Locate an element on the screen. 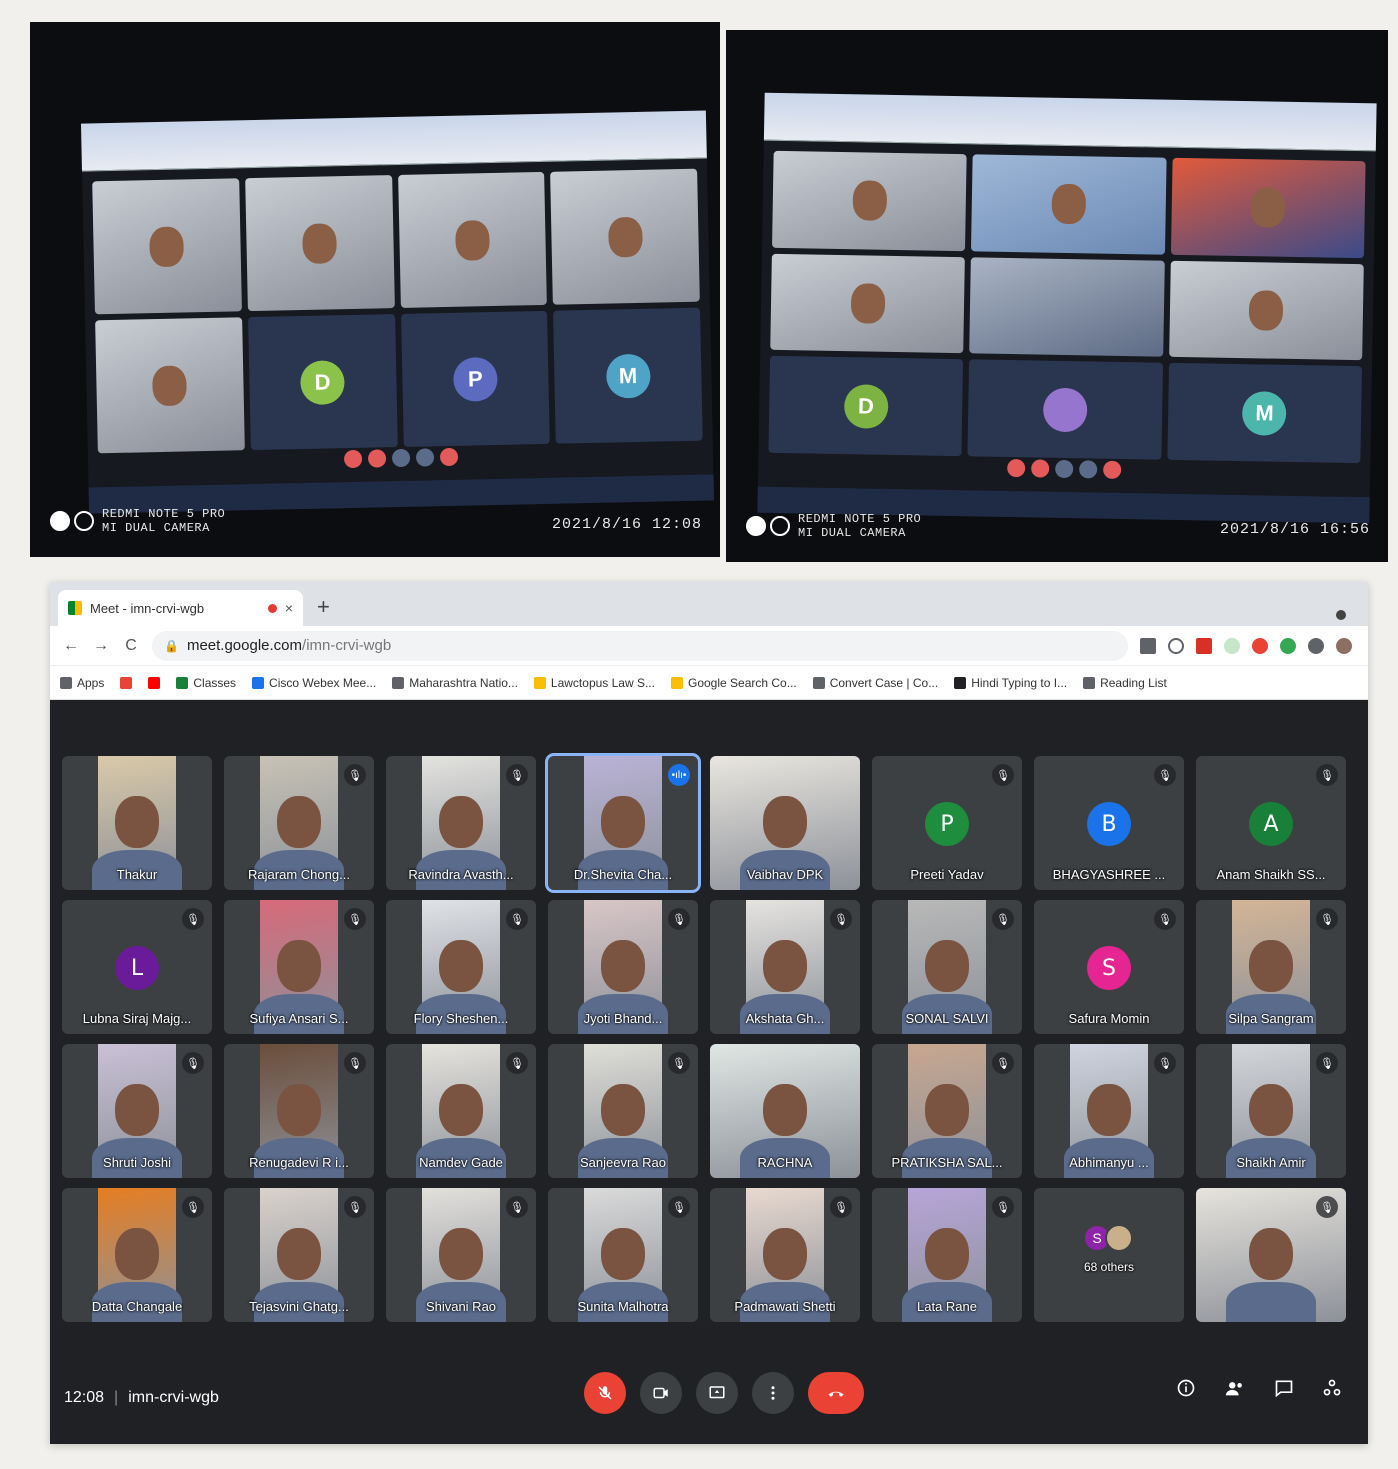 The image size is (1398, 1469). participant-name: Preeti Yadav is located at coordinates (947, 874).